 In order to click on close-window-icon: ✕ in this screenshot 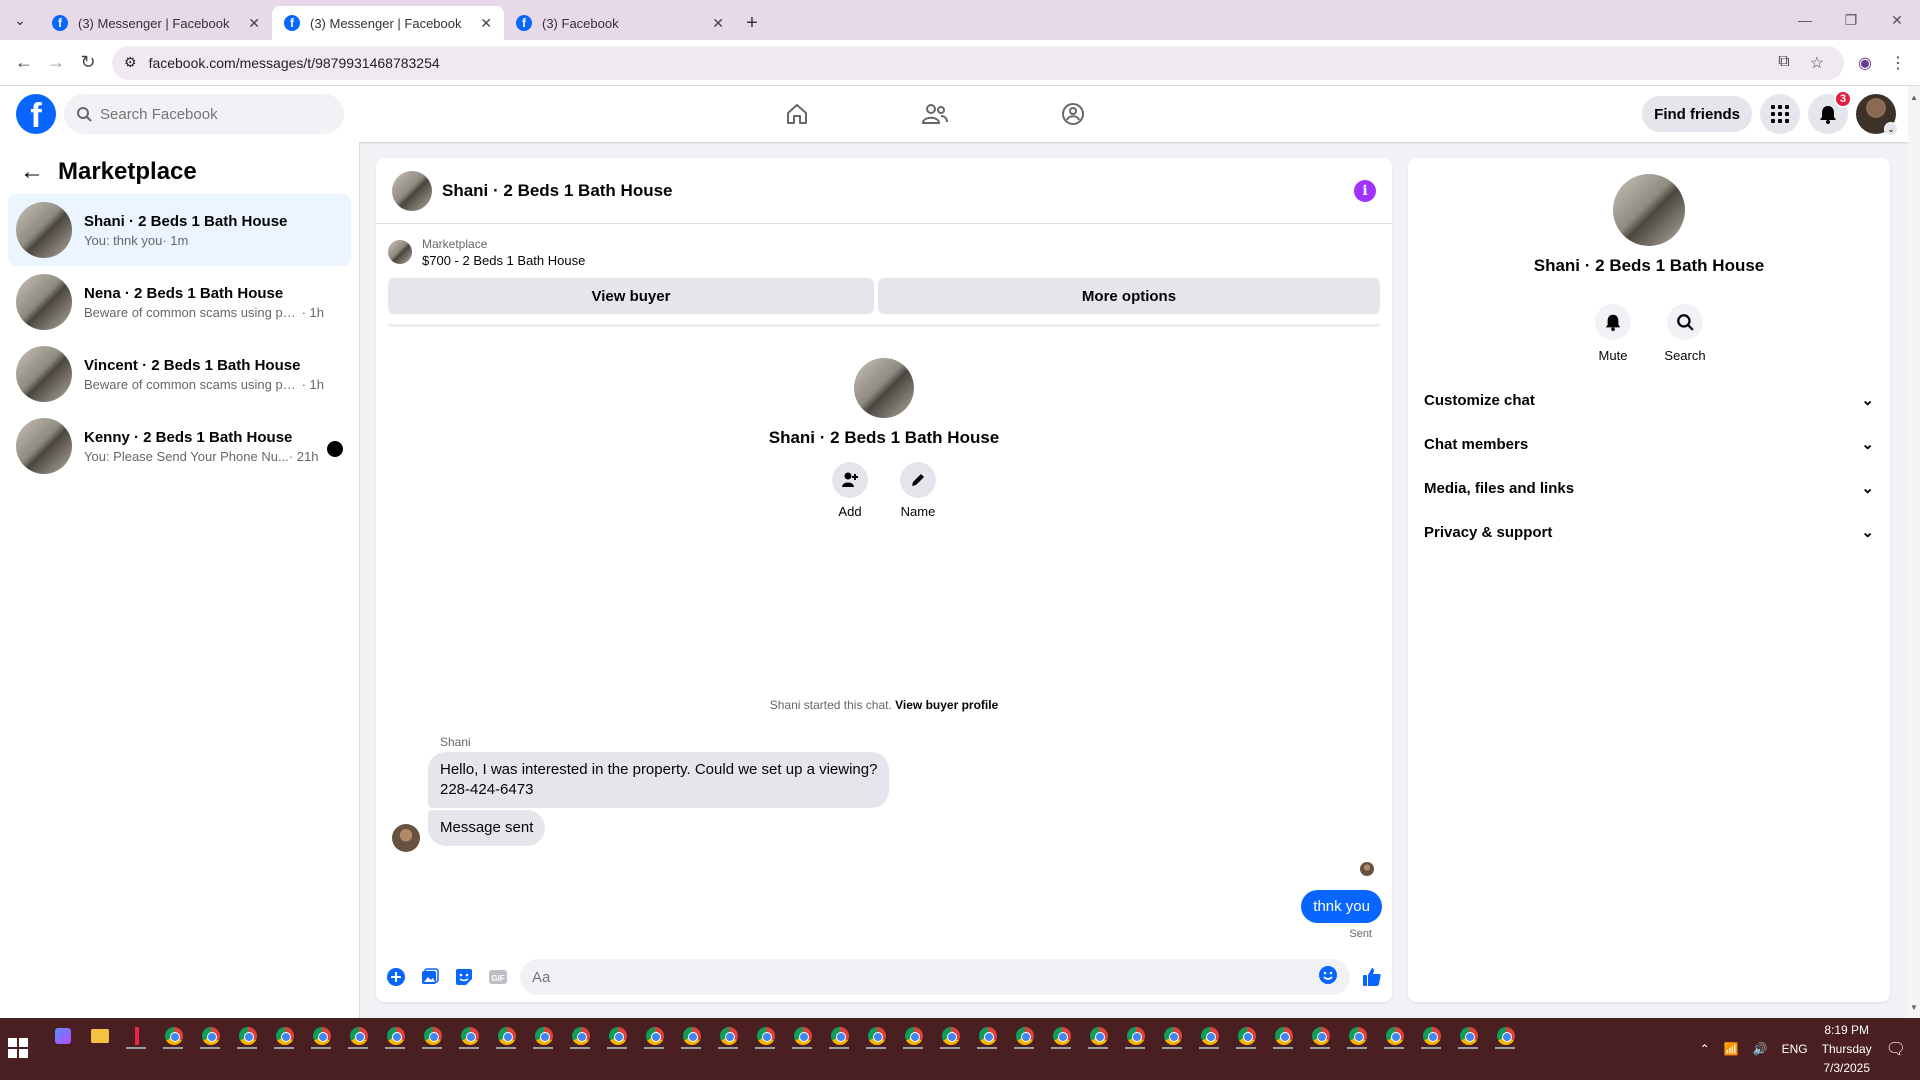, I will do `click(1897, 20)`.